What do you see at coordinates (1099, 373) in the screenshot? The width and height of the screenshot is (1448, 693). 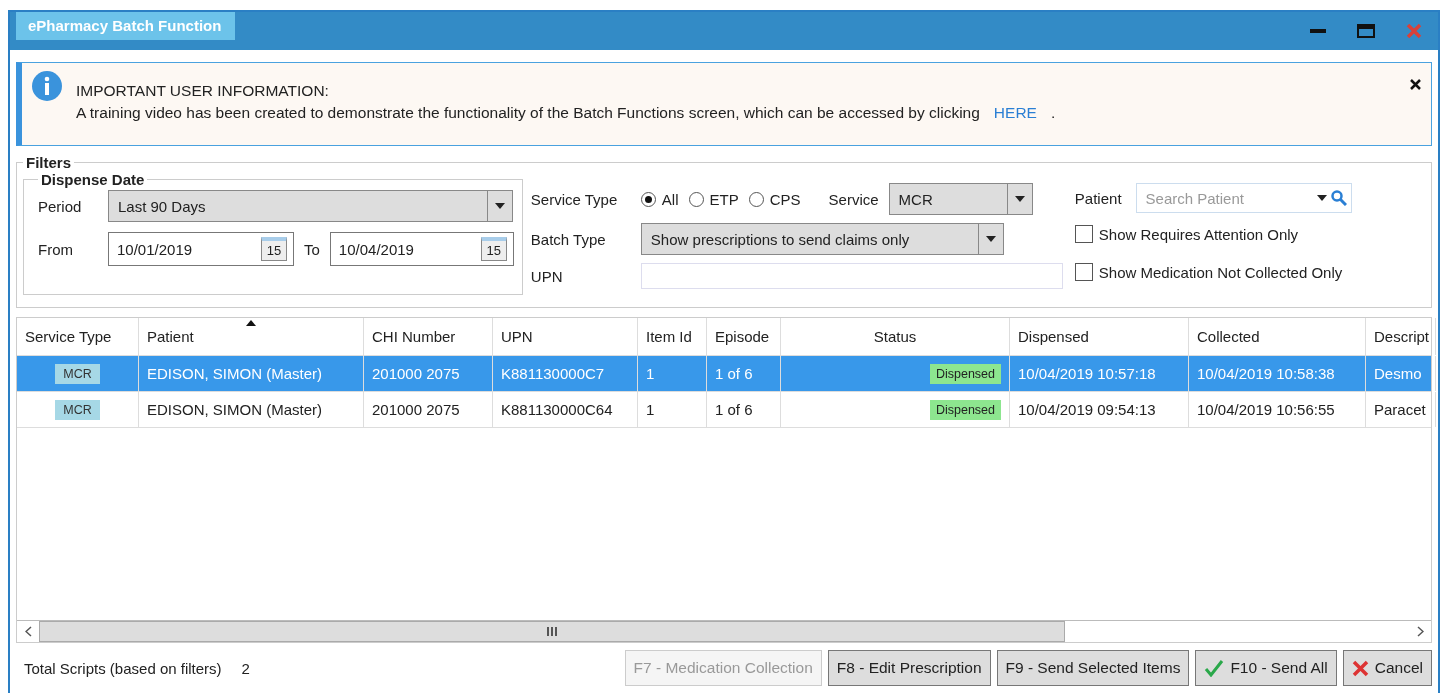 I see `table-cell: 10/04/2019 10:57:18` at bounding box center [1099, 373].